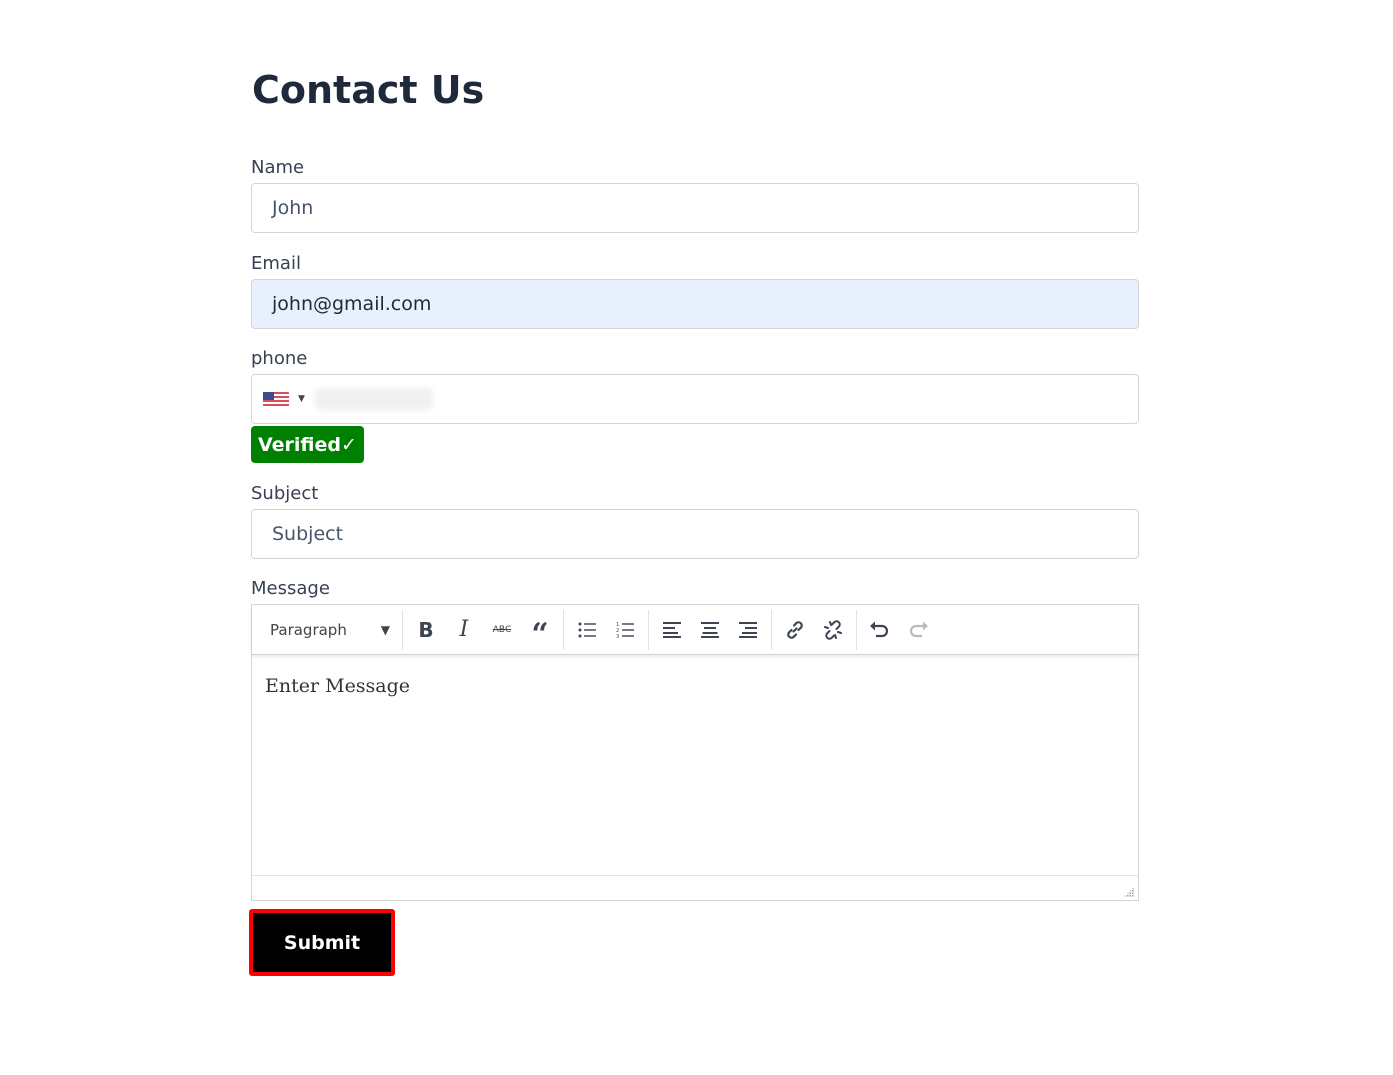 The height and width of the screenshot is (1075, 1393). Describe the element at coordinates (301, 399) in the screenshot. I see `country-dropdown-caret-icon: ▼` at that location.